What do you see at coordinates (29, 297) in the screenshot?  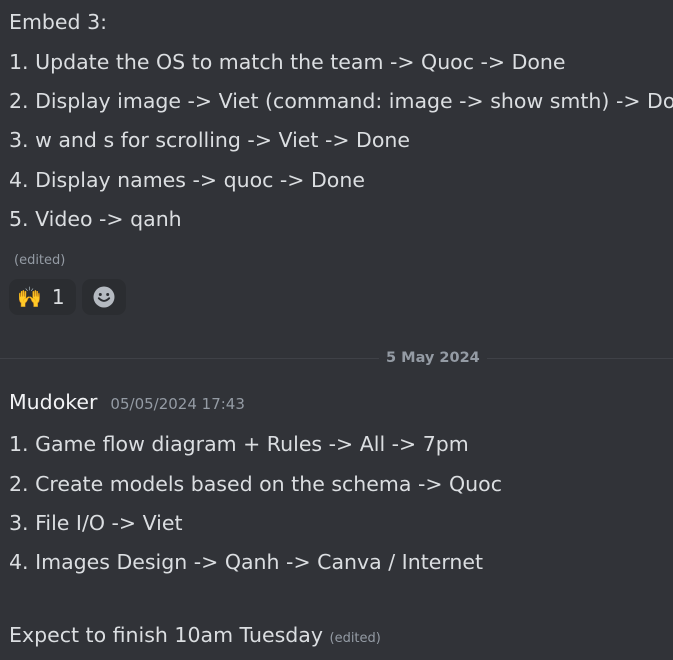 I see `raised-hands-icon: 🙌` at bounding box center [29, 297].